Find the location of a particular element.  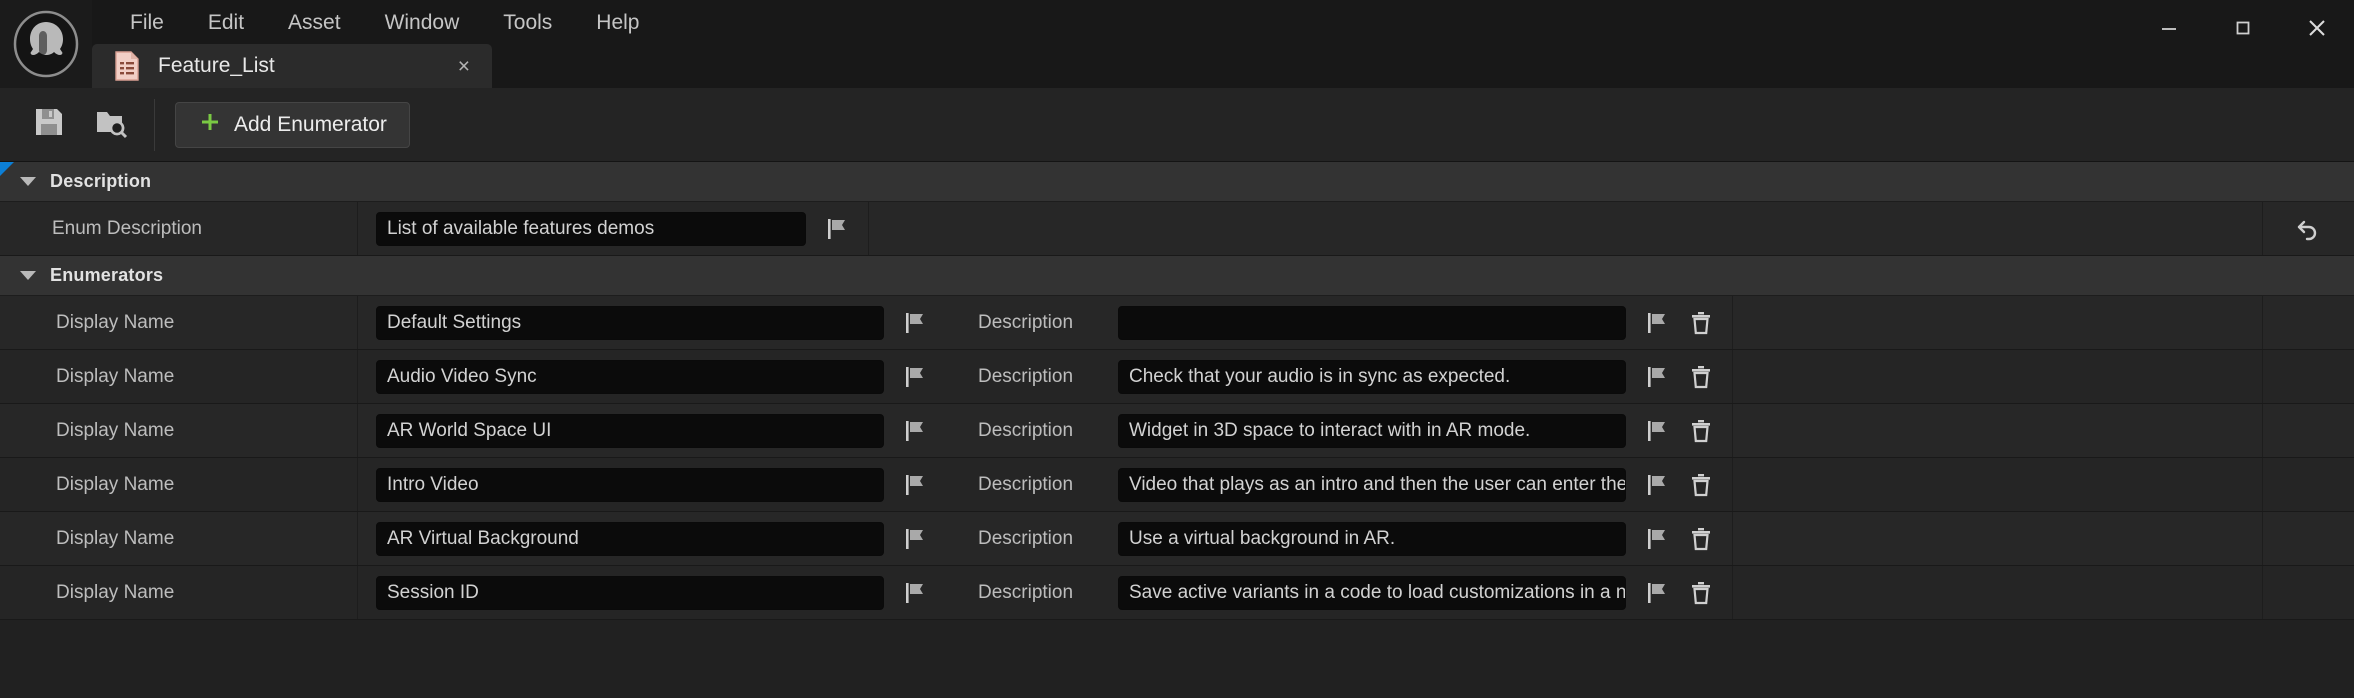

section-title-enumerators: Enumerators is located at coordinates (107, 275).